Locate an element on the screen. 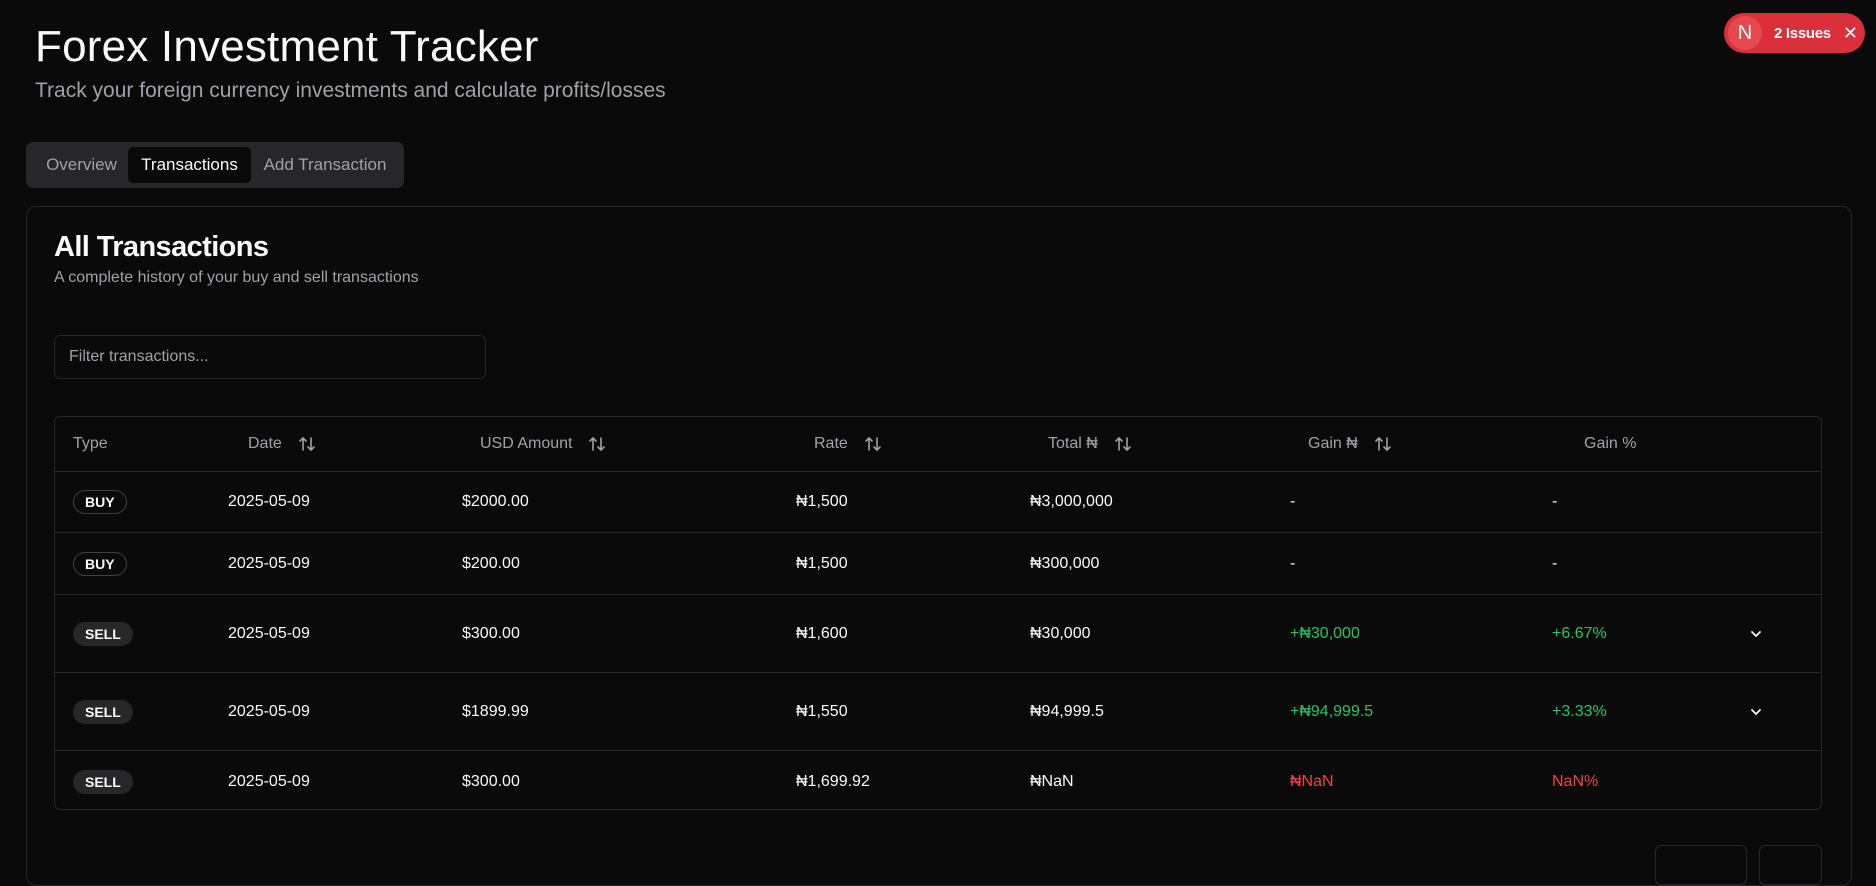 The image size is (1876, 886). cell-gain-pct: +6.67% is located at coordinates (1579, 633).